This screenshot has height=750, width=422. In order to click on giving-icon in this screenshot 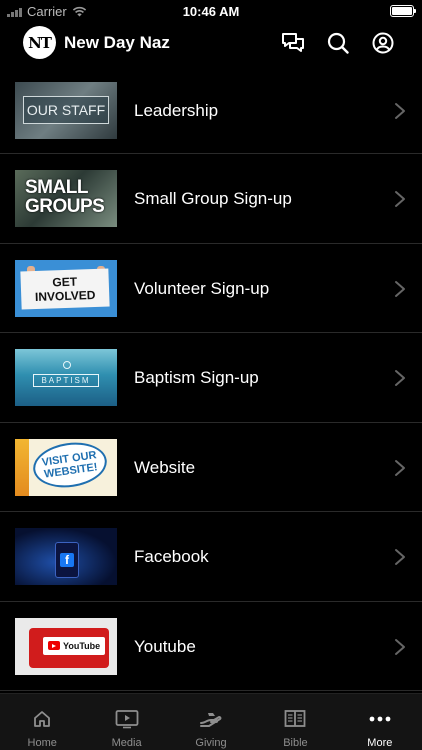, I will do `click(211, 720)`.